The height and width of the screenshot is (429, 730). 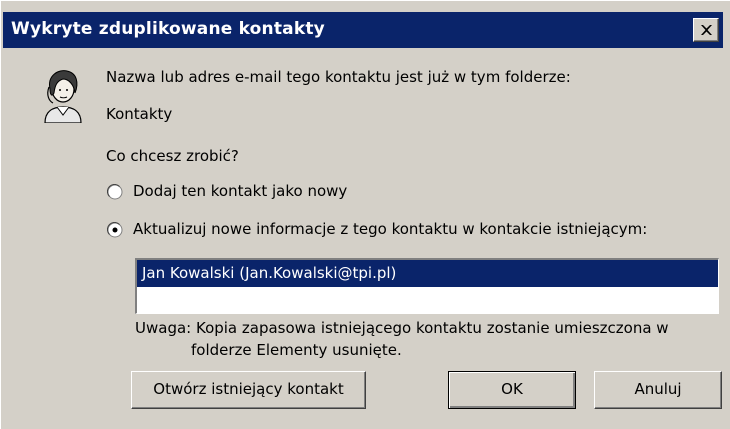 I want to click on contact-entry: Jan Kowalski (Jan.Kowalski@tpi.pl), so click(x=269, y=273).